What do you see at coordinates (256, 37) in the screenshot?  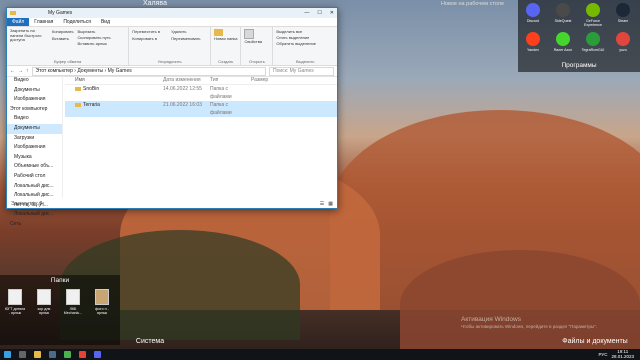 I see `properties-button: Свойства` at bounding box center [256, 37].